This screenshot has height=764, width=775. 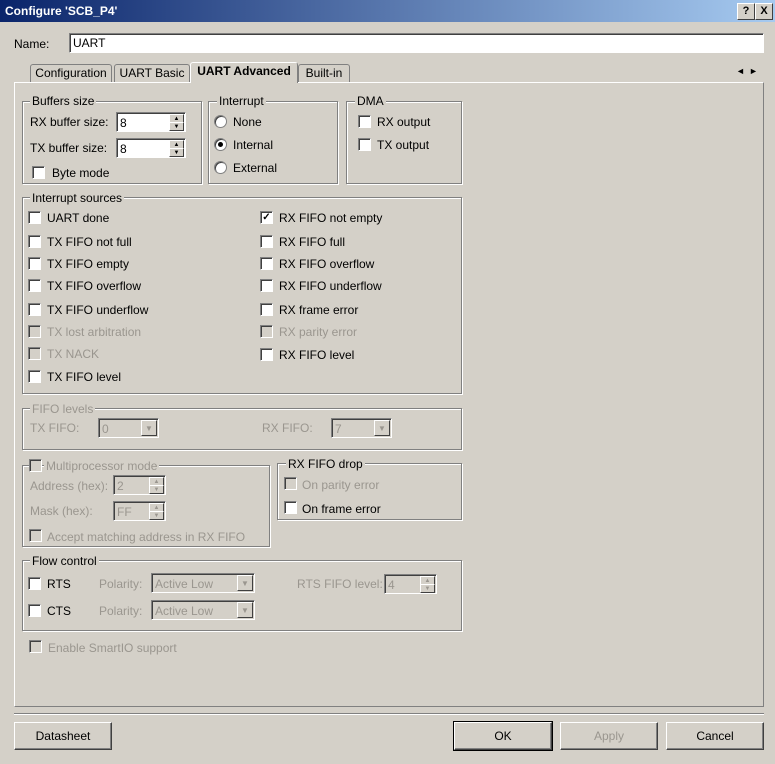 I want to click on interrupt-source-label: RX FIFO full, so click(x=312, y=242).